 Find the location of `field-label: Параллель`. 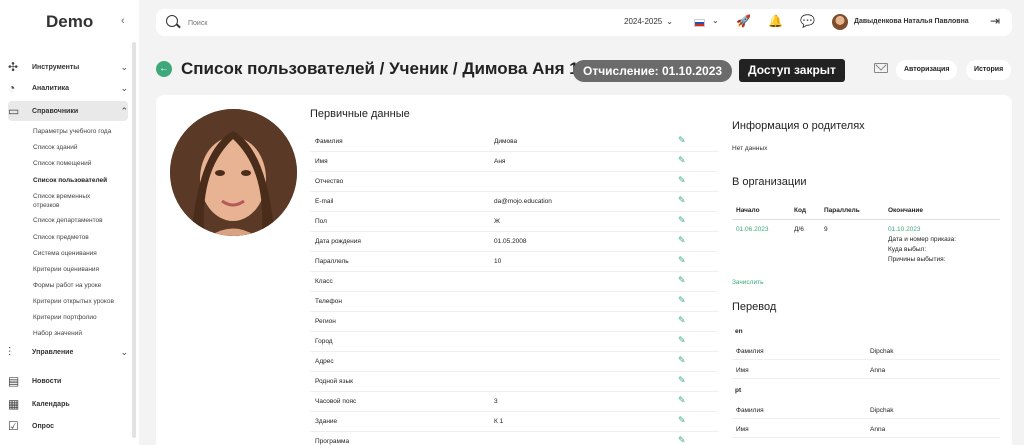

field-label: Параллель is located at coordinates (332, 261).